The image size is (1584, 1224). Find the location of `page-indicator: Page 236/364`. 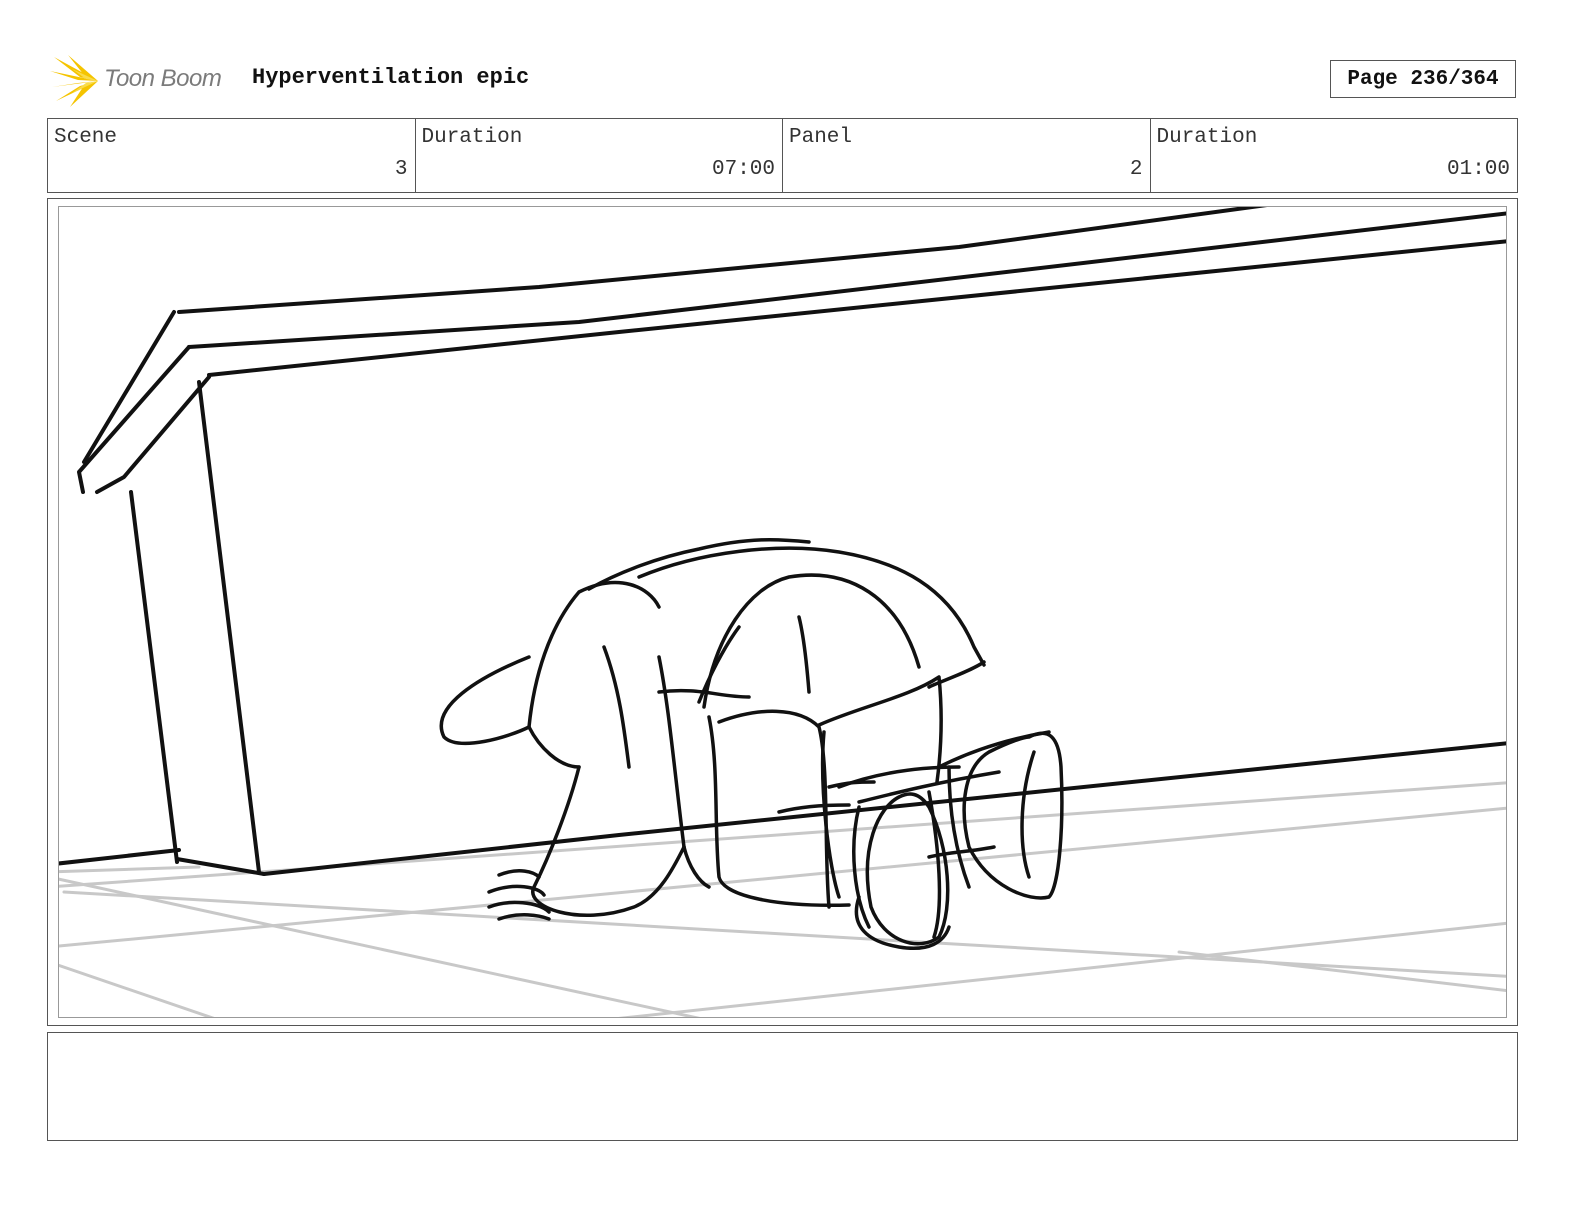

page-indicator: Page 236/364 is located at coordinates (1423, 79).